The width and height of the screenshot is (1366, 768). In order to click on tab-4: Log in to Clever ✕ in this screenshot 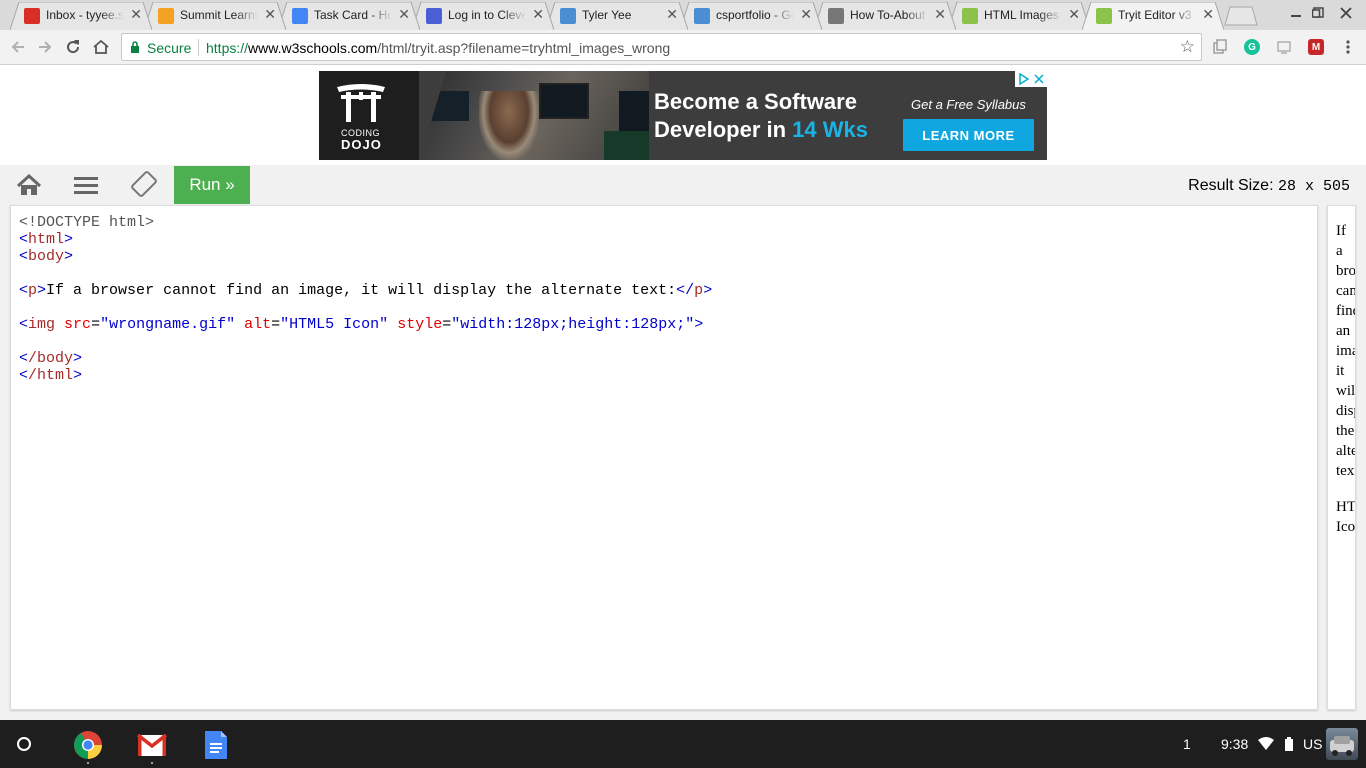, I will do `click(483, 16)`.